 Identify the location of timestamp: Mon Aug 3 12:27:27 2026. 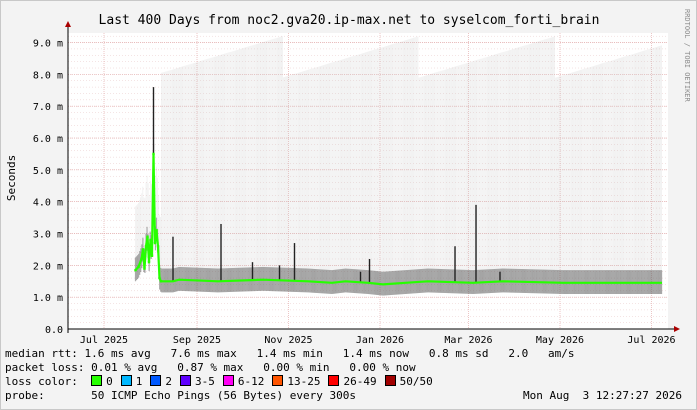
(602, 395).